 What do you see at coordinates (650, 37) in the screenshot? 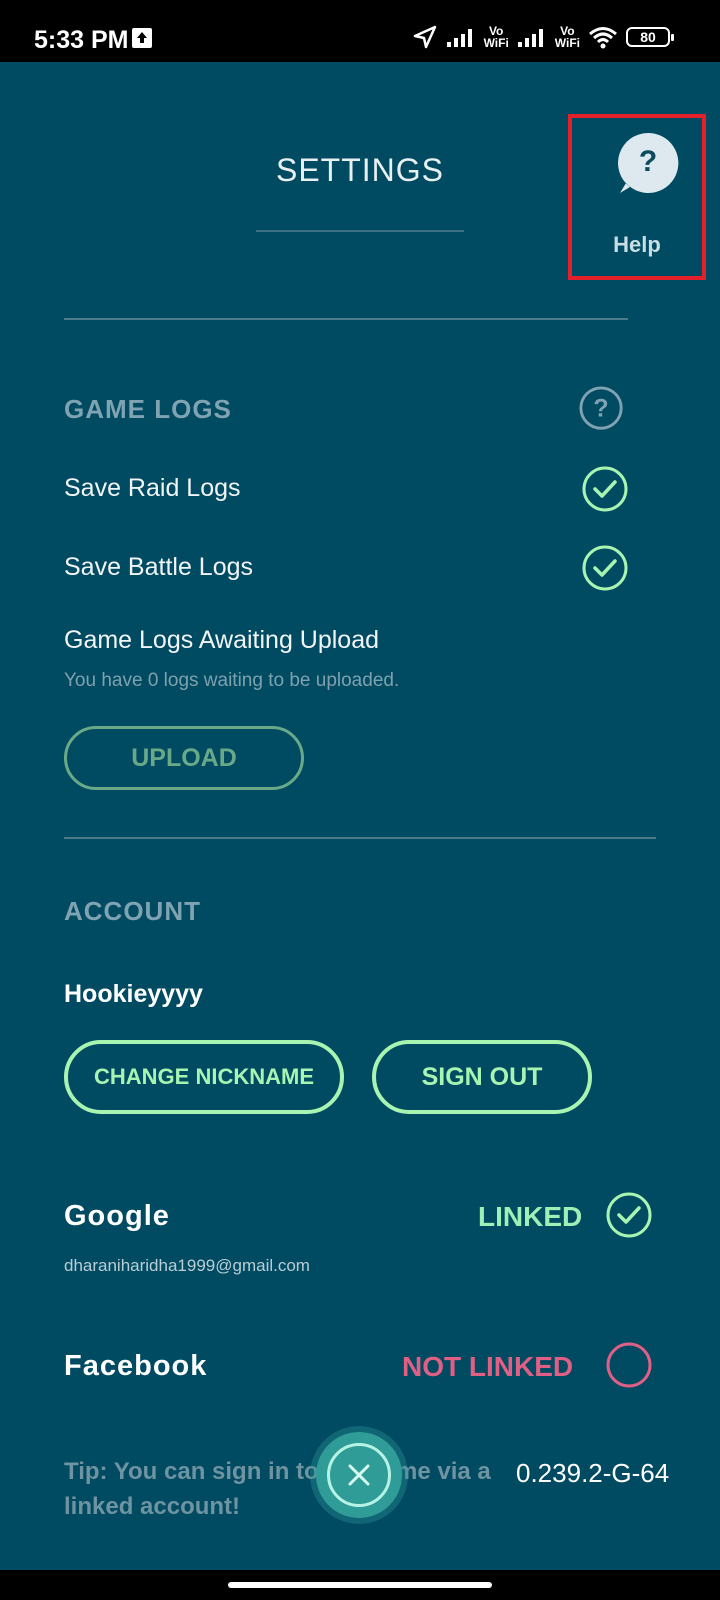
I see `battery-icon: 80` at bounding box center [650, 37].